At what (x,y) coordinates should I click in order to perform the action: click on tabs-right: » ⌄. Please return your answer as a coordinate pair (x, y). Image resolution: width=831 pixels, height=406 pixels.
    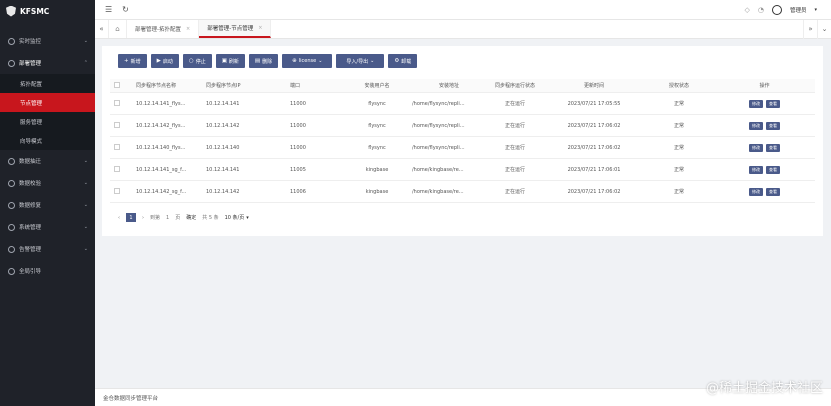
    Looking at the image, I should click on (817, 29).